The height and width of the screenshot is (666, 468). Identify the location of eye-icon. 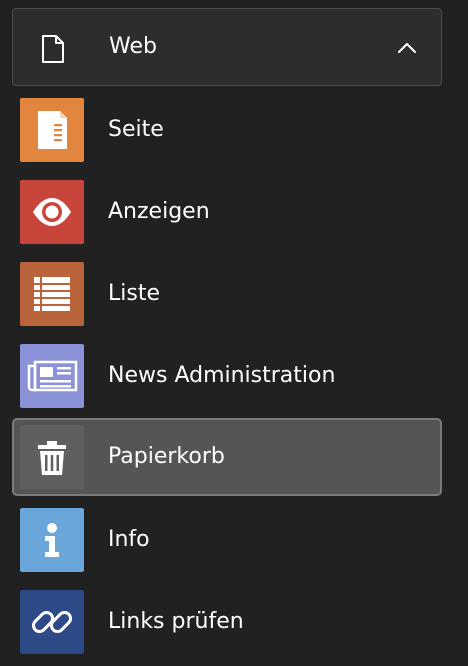
(52, 212).